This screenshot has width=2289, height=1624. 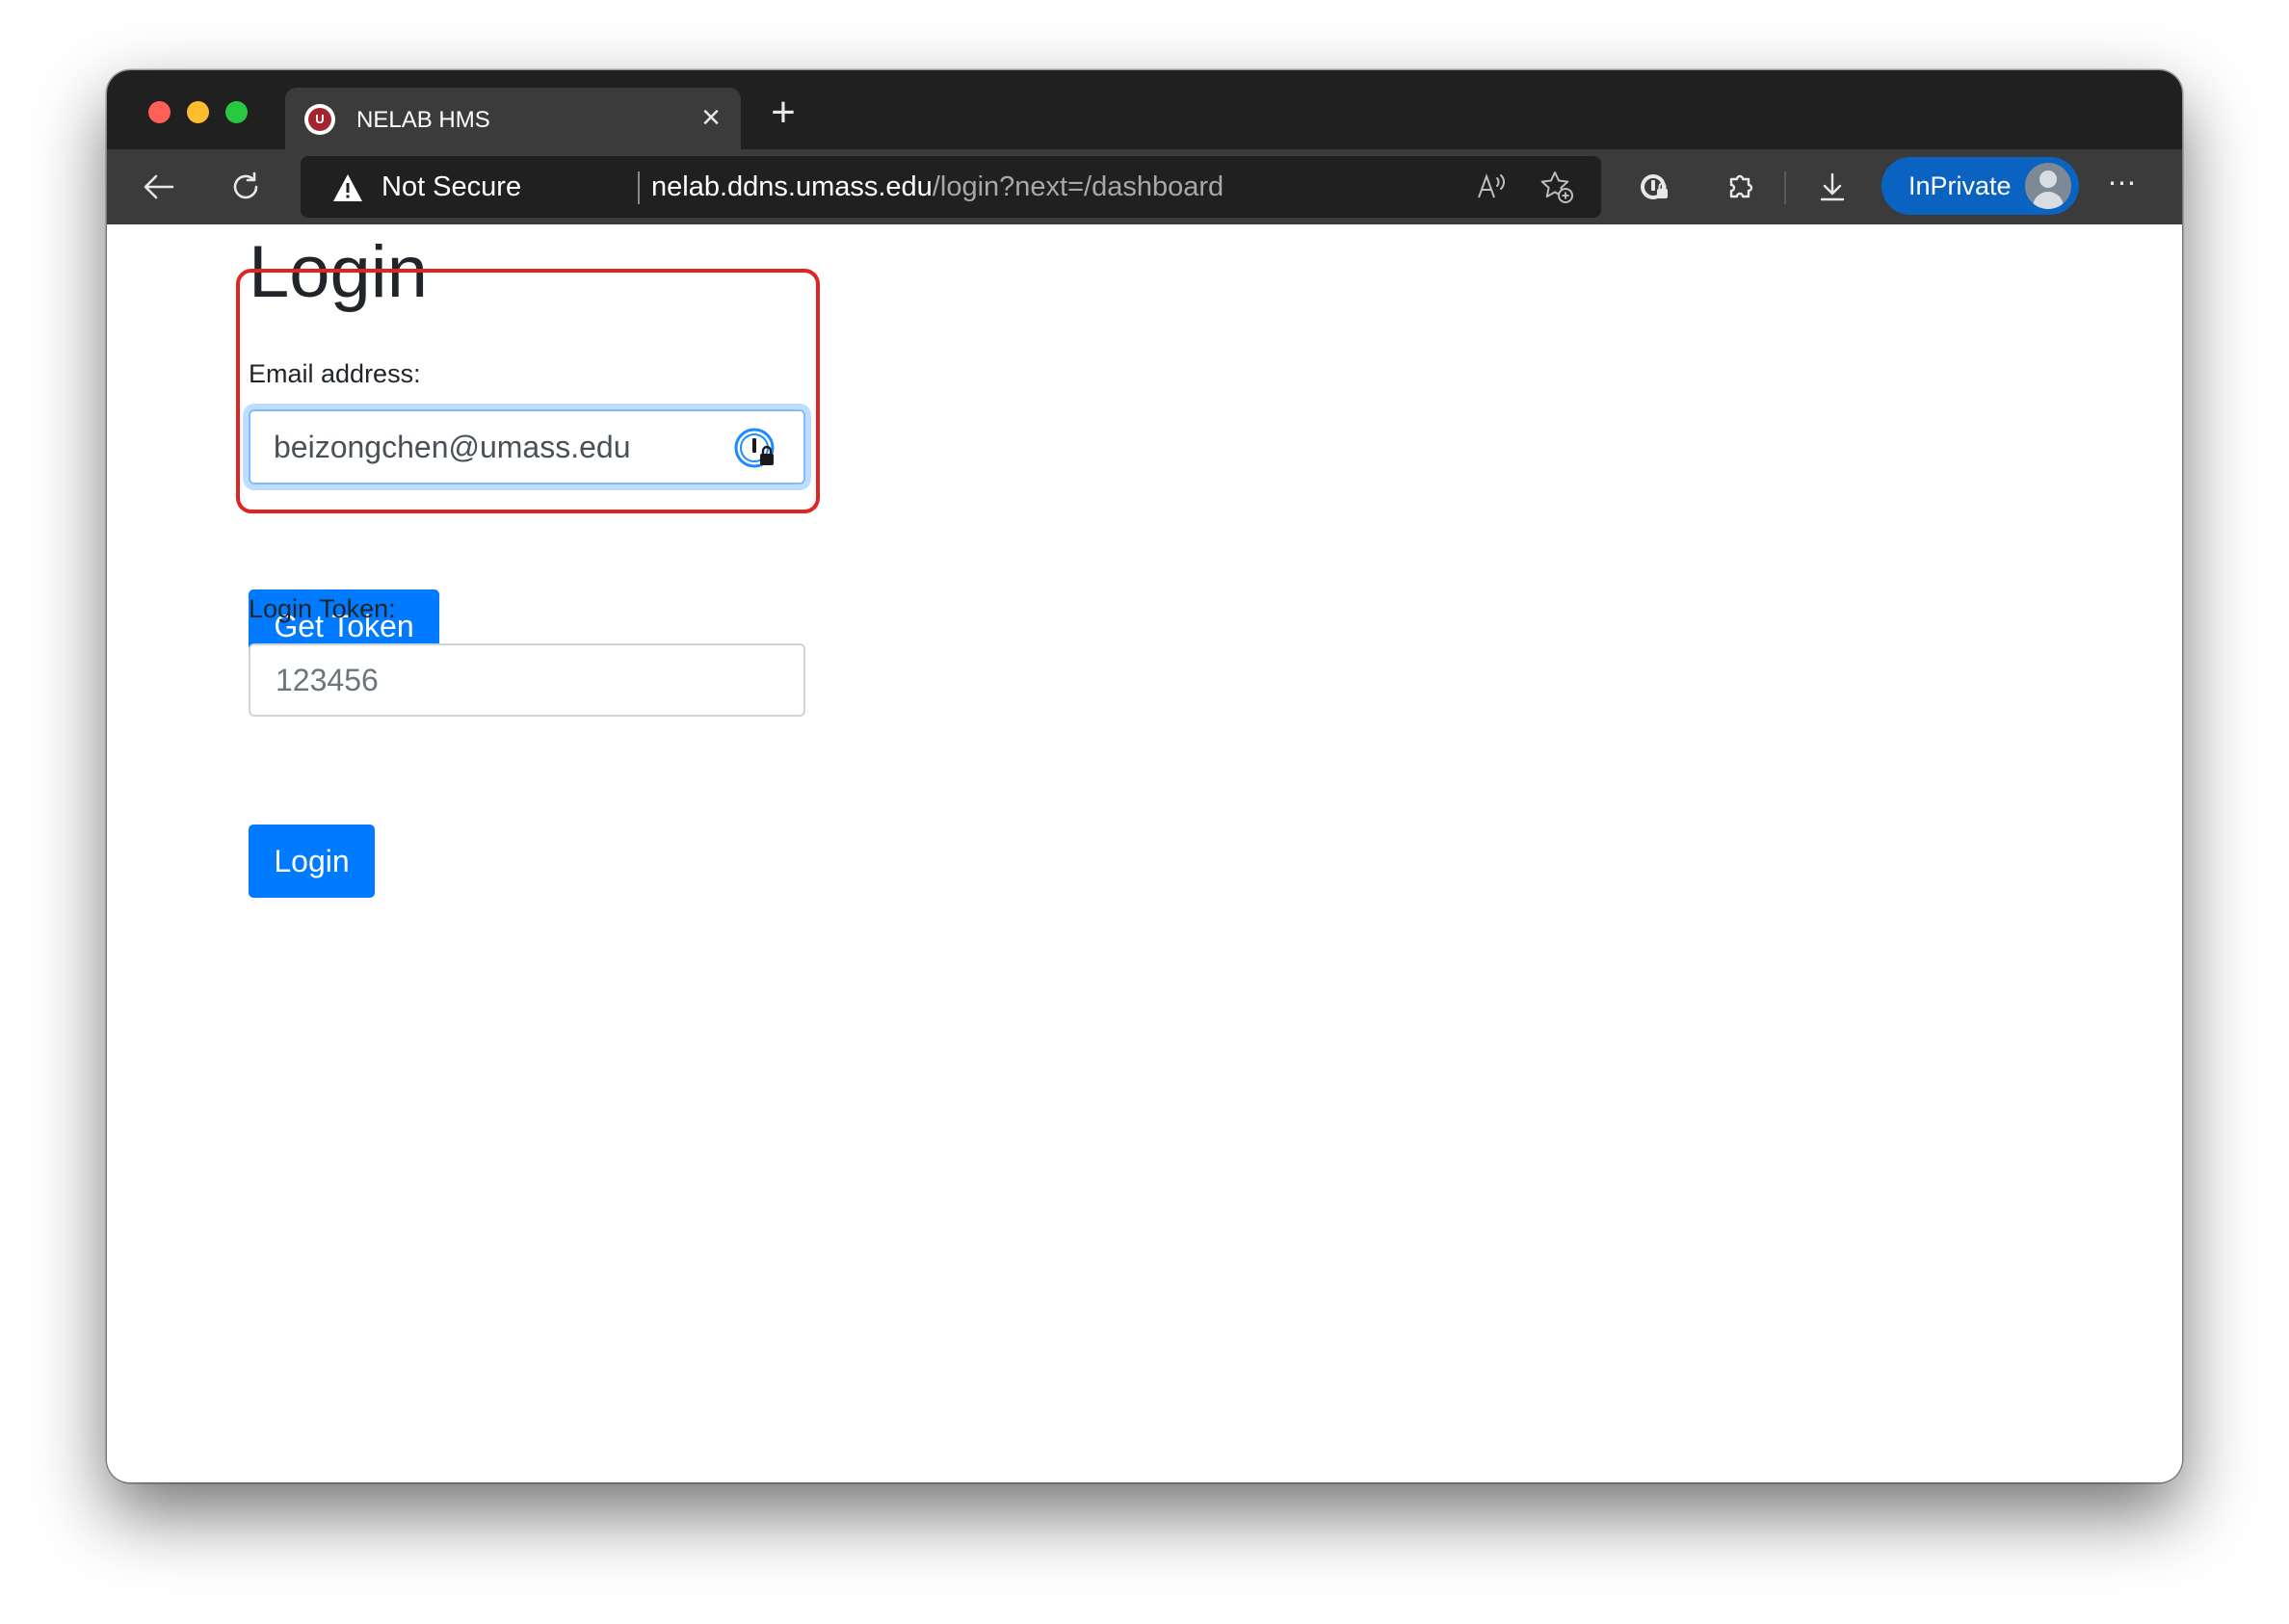 I want to click on extensions-puzzle-icon, so click(x=1740, y=187).